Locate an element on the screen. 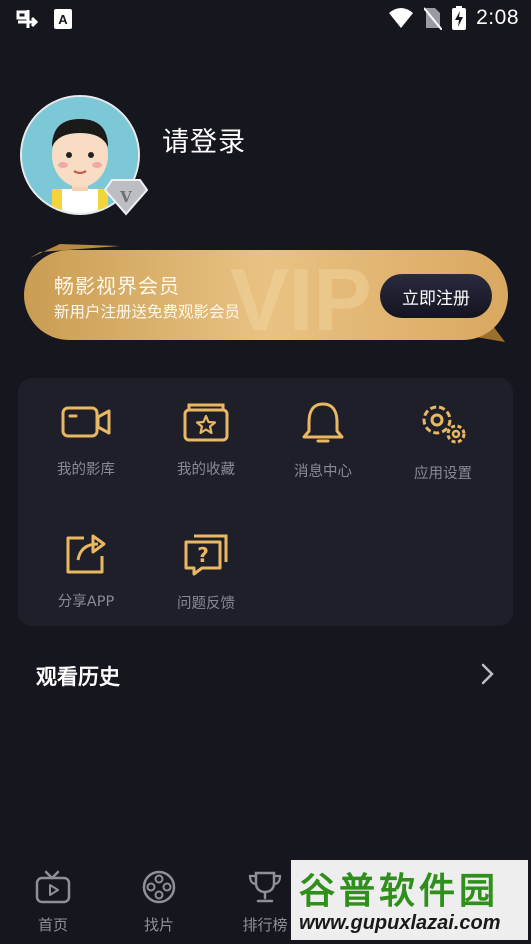 Image resolution: width=531 pixels, height=944 pixels. menu-item-settings: 应用设置 is located at coordinates (443, 441).